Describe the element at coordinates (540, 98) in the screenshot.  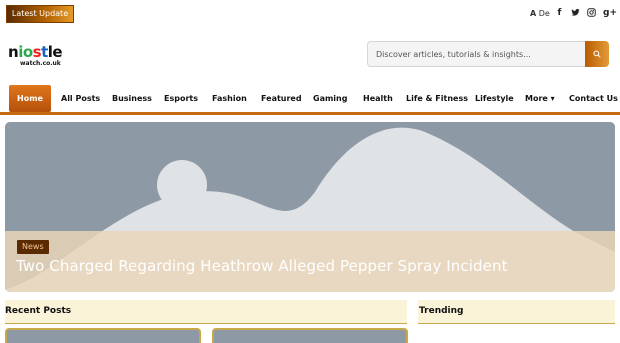
I see `nav-item-more: More ▾` at that location.